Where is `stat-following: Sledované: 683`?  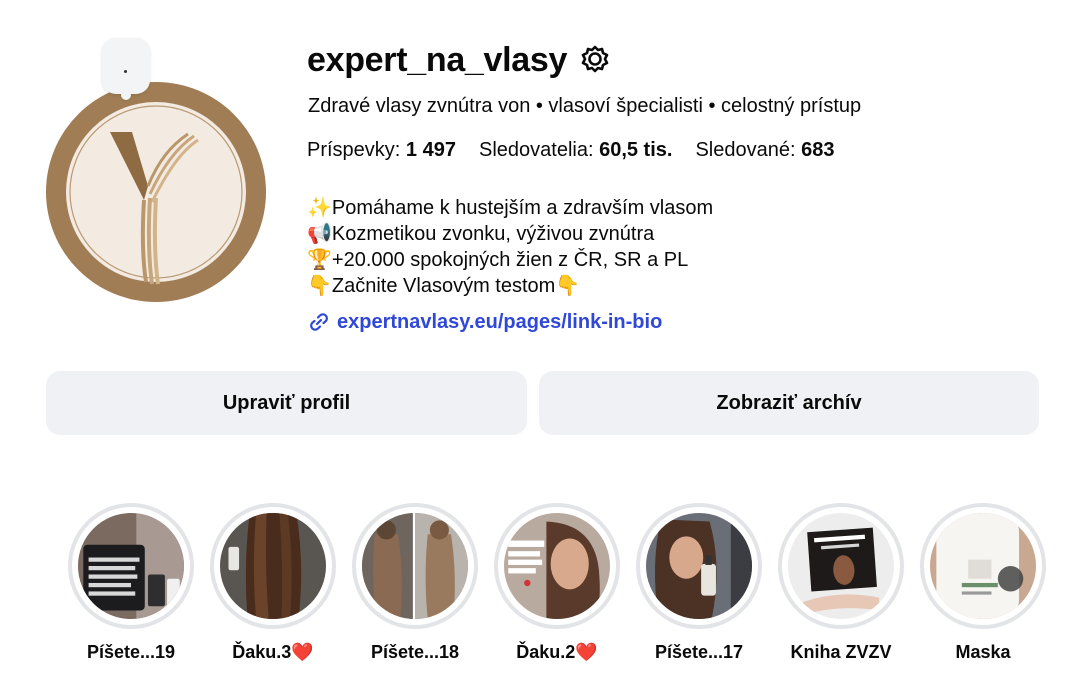
stat-following: Sledované: 683 is located at coordinates (764, 150).